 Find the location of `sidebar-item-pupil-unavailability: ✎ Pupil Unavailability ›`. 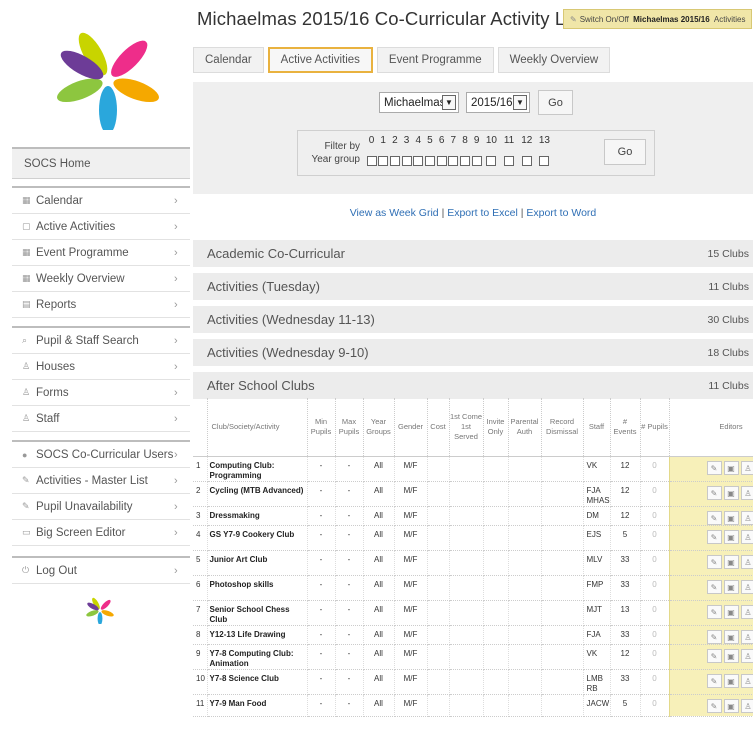

sidebar-item-pupil-unavailability: ✎ Pupil Unavailability › is located at coordinates (101, 507).